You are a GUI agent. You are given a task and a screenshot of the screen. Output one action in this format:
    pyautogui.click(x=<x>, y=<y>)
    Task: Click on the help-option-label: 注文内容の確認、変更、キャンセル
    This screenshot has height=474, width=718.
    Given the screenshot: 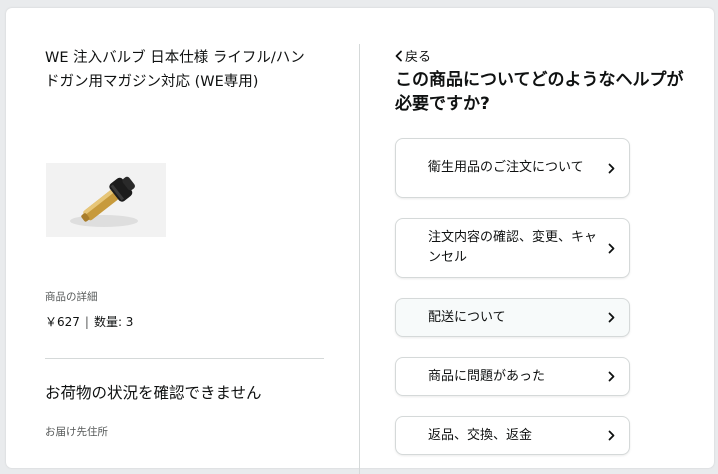 What is the action you would take?
    pyautogui.click(x=513, y=247)
    